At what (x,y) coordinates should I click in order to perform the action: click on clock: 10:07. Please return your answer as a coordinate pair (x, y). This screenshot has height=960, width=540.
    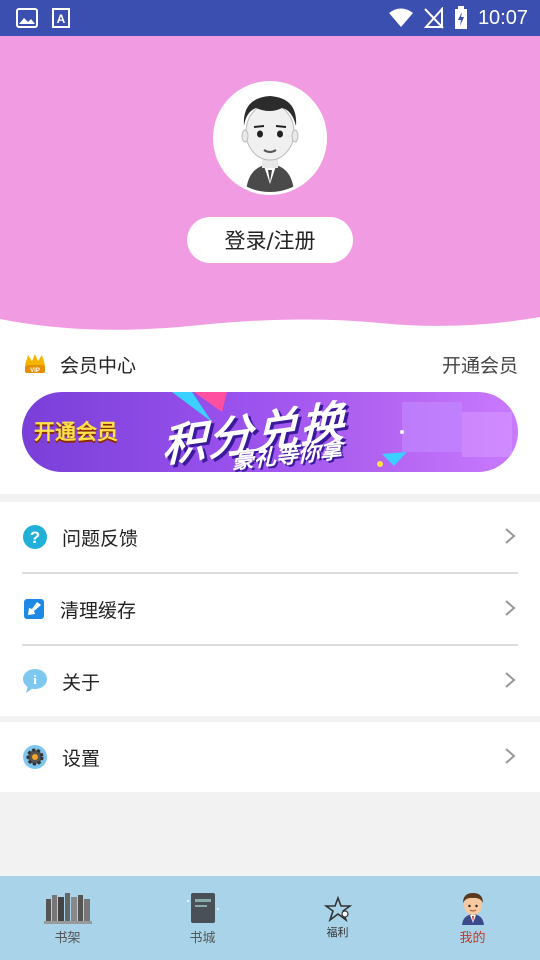
    Looking at the image, I should click on (502, 17).